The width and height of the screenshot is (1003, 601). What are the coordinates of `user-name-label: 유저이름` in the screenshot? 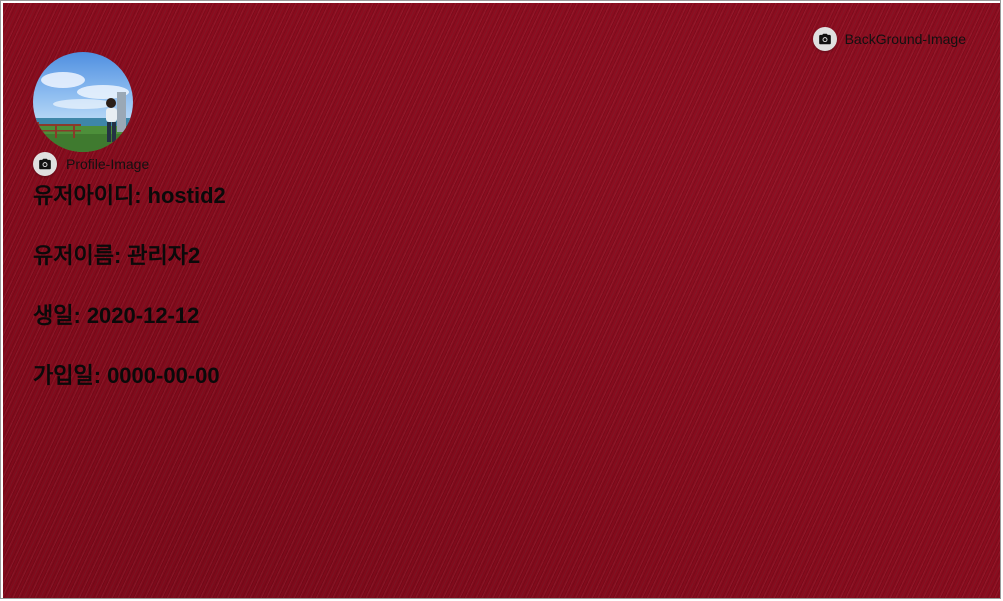 It's located at (73, 255).